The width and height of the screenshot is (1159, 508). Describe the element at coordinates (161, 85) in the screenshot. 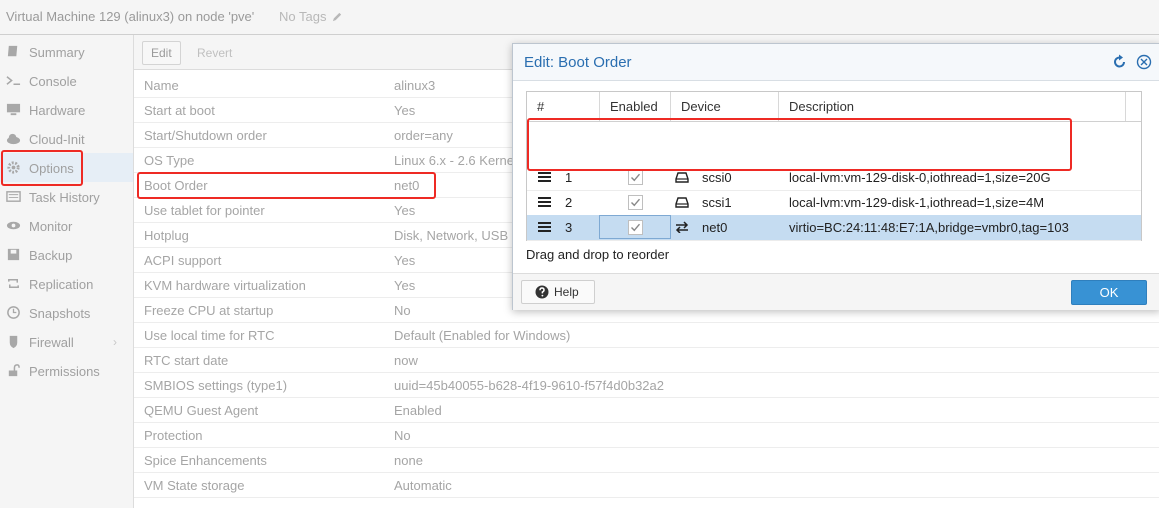

I see `option-key: Name` at that location.